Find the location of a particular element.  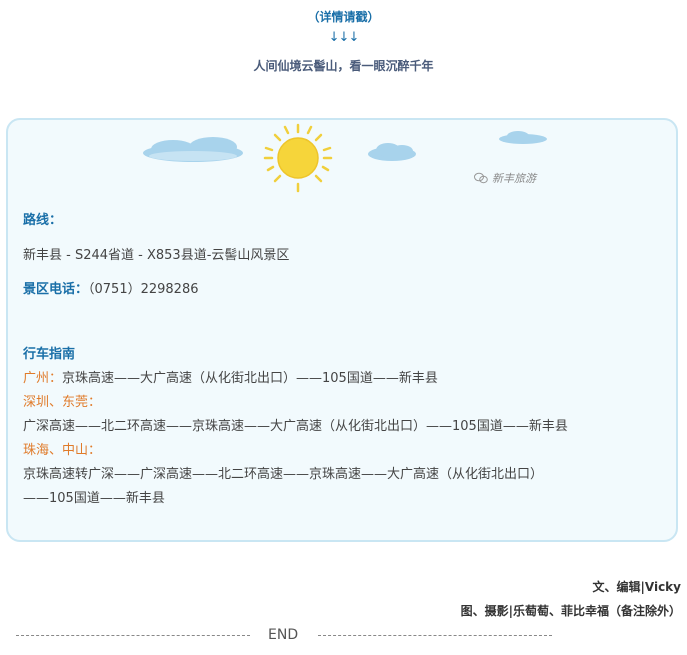

route-text: 新丰县 - S244省道 - X853县道-云髻山风景区 is located at coordinates (156, 255).